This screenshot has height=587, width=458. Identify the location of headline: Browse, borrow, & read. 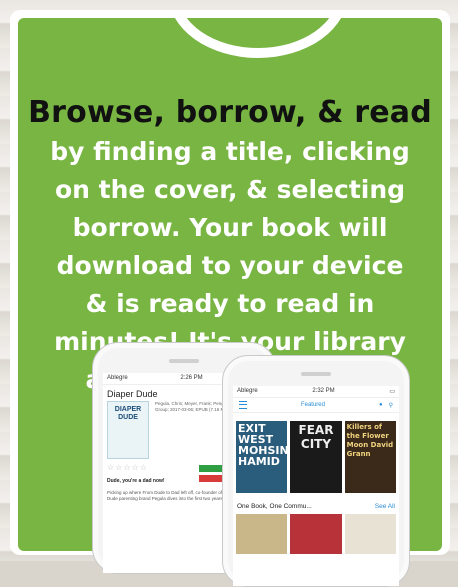
(230, 112).